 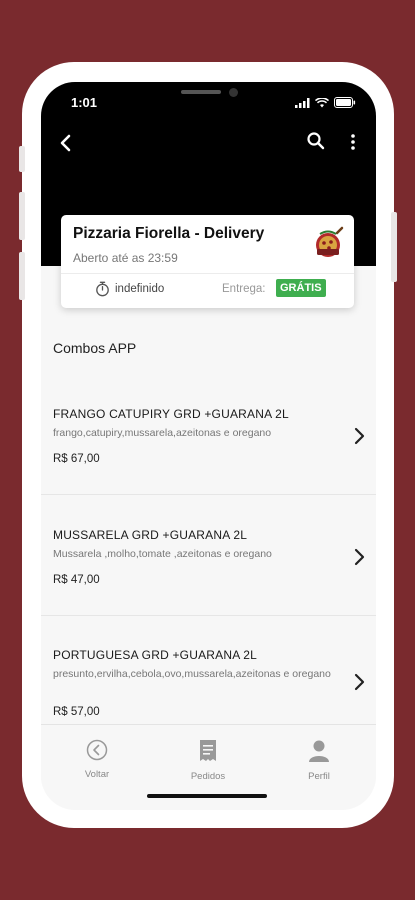 What do you see at coordinates (22, 159) in the screenshot?
I see `silent-switch` at bounding box center [22, 159].